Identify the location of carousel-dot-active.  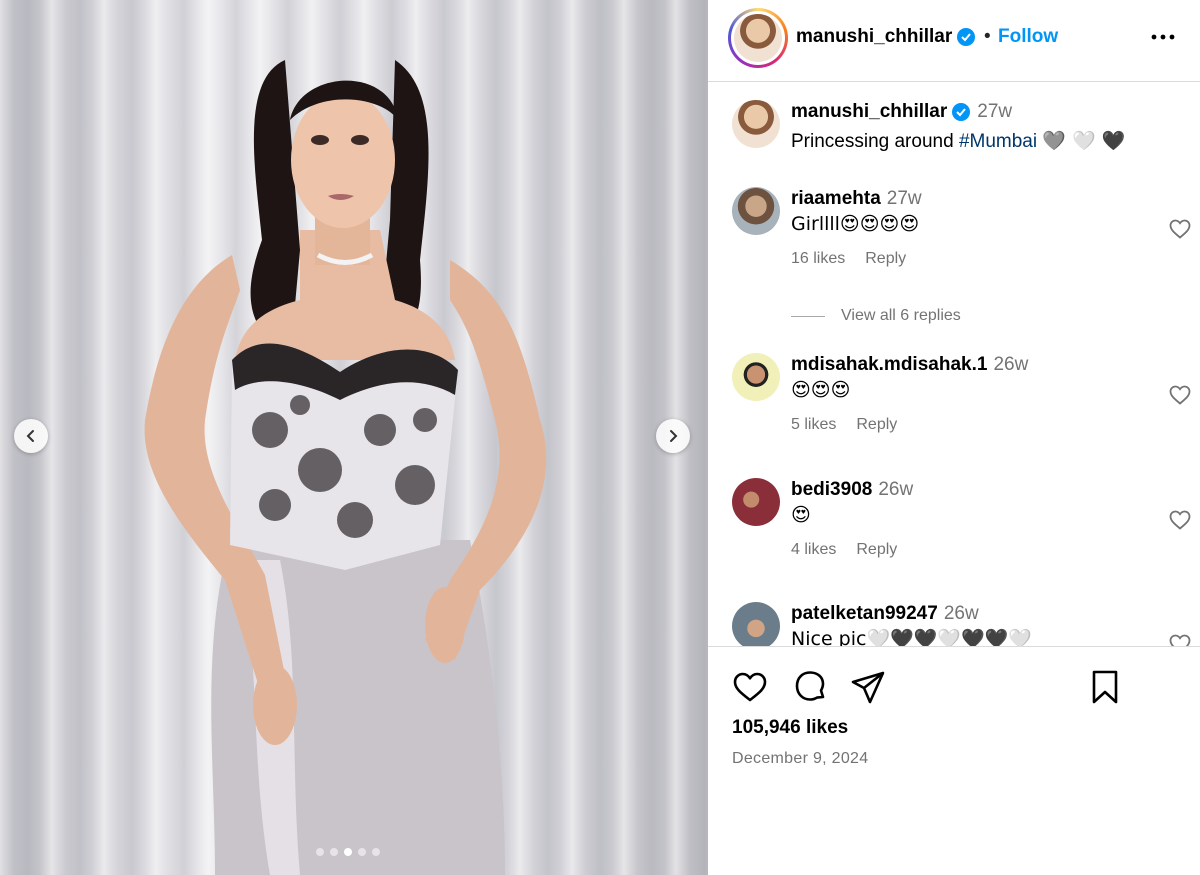
(348, 852).